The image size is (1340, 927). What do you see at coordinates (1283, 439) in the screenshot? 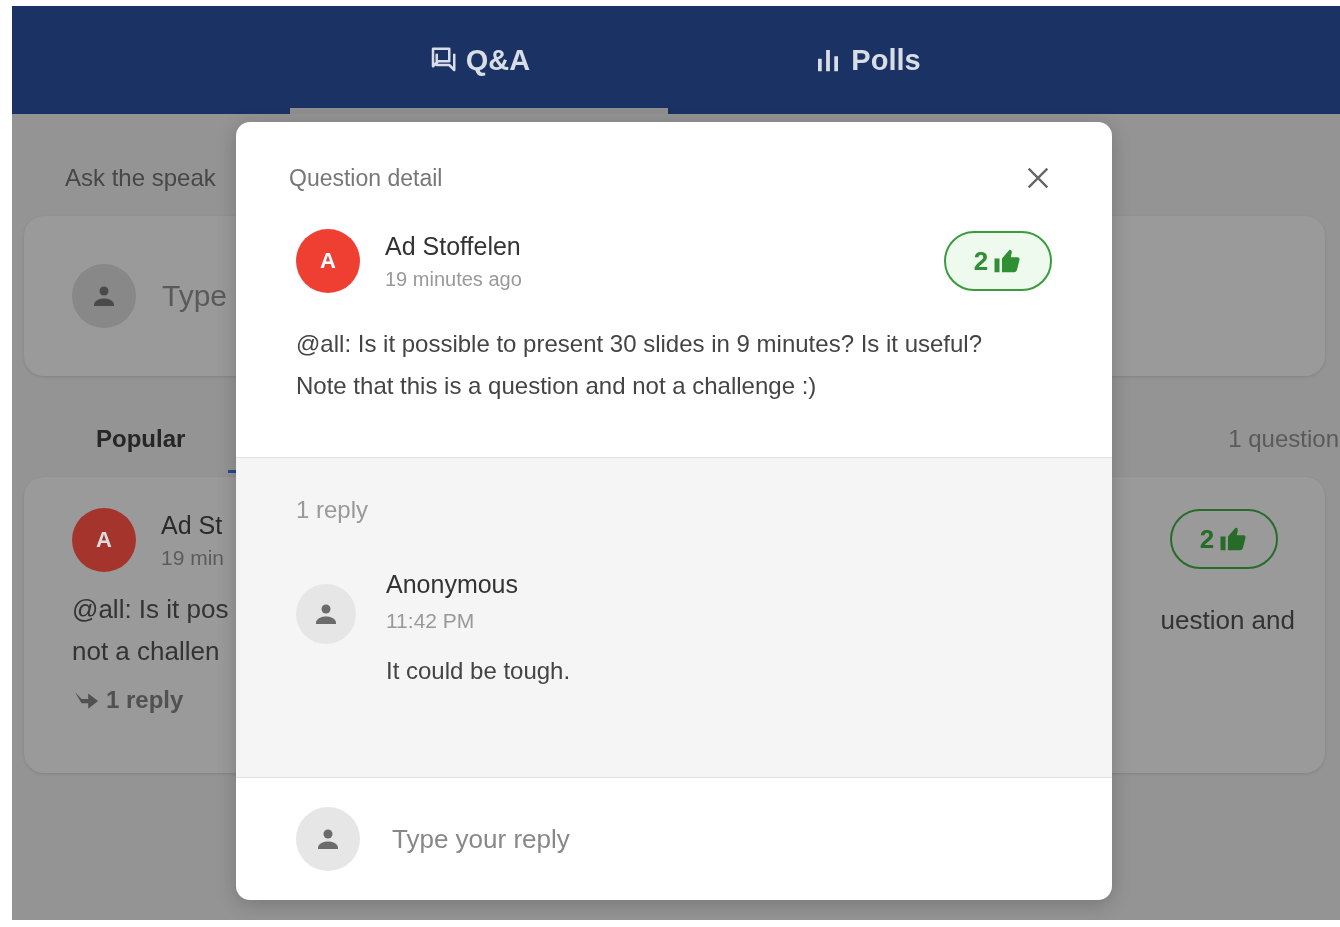
I see `question-count: 1 question` at bounding box center [1283, 439].